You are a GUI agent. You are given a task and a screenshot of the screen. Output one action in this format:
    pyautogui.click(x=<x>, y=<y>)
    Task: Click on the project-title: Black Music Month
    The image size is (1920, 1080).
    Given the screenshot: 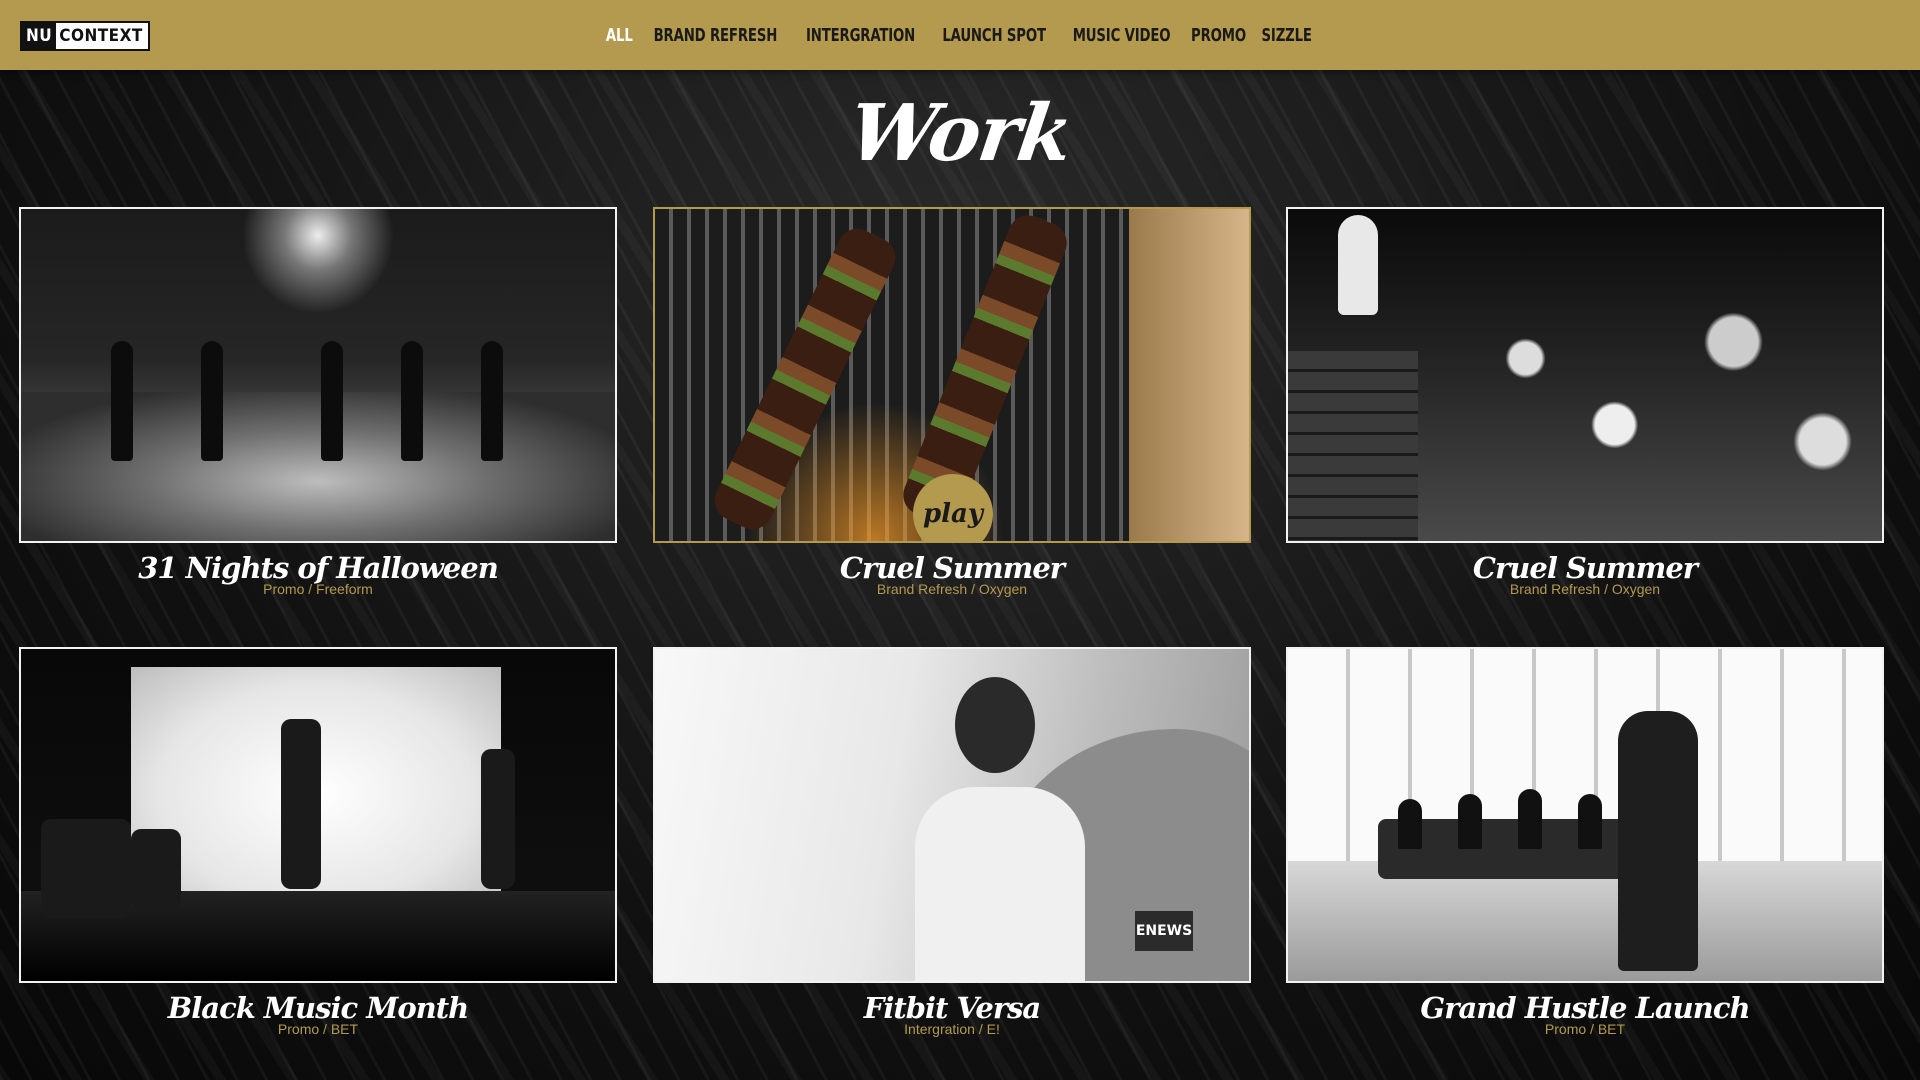 What is the action you would take?
    pyautogui.click(x=318, y=1008)
    